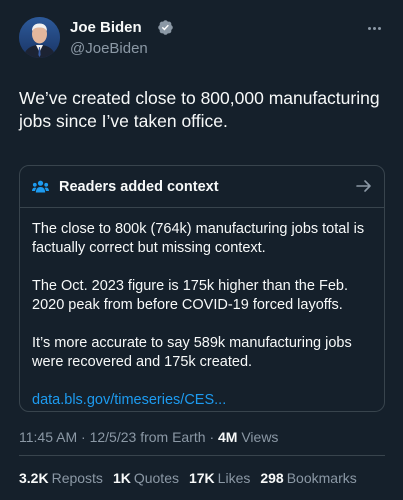  Describe the element at coordinates (201, 478) in the screenshot. I see `likes-count: 17K` at that location.